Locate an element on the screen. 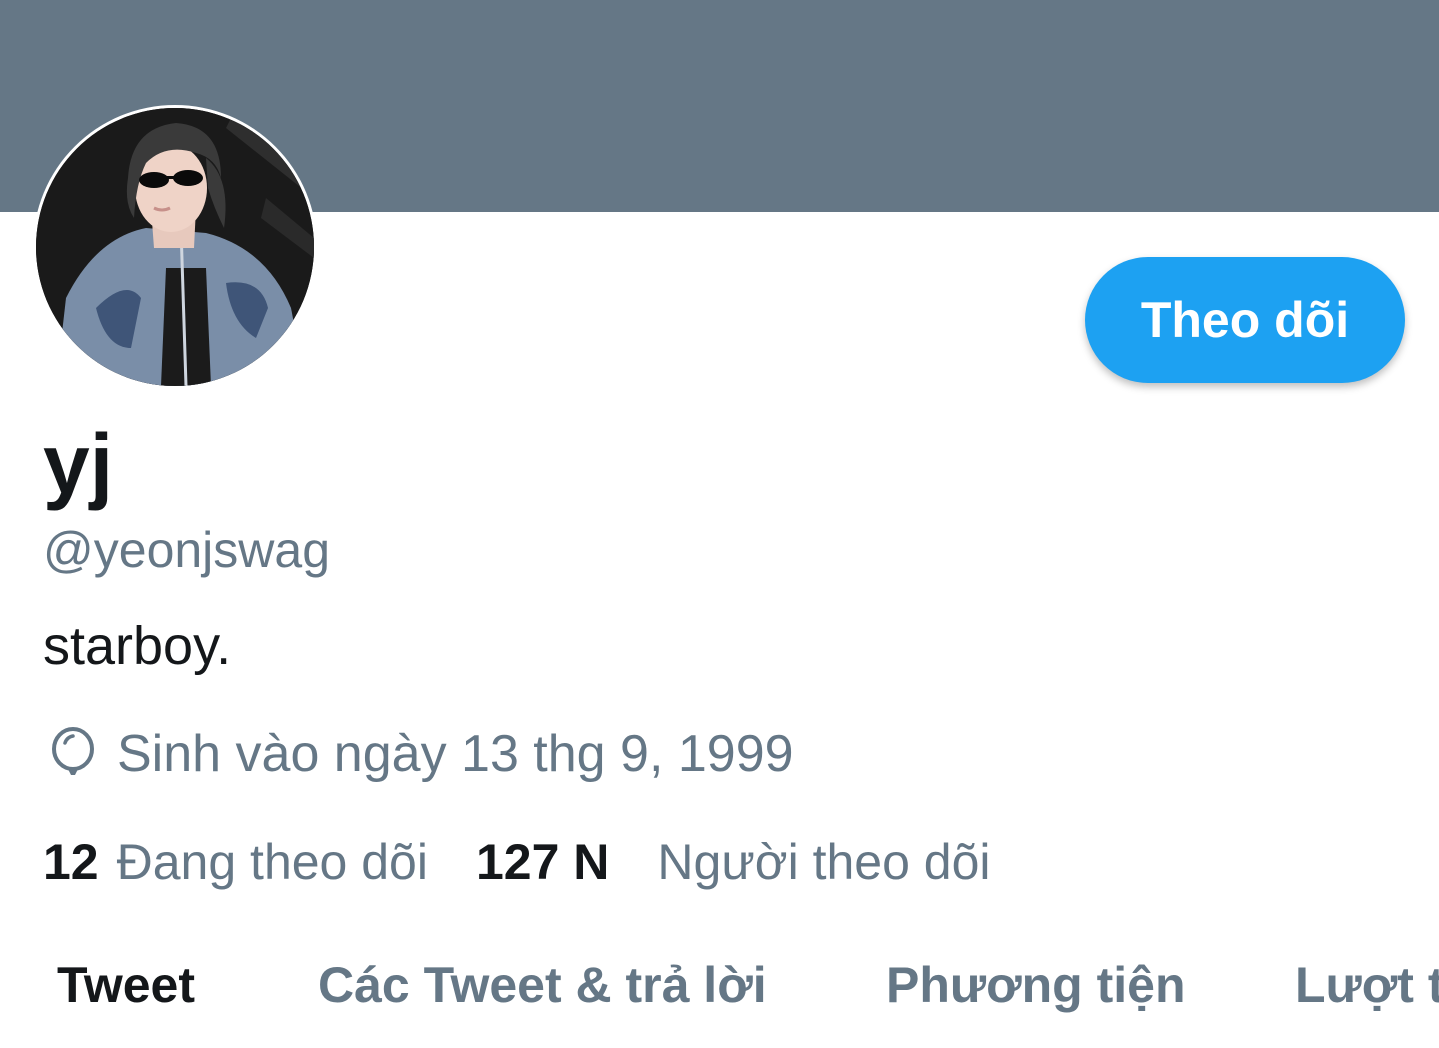  followers-count: 127 N is located at coordinates (542, 862).